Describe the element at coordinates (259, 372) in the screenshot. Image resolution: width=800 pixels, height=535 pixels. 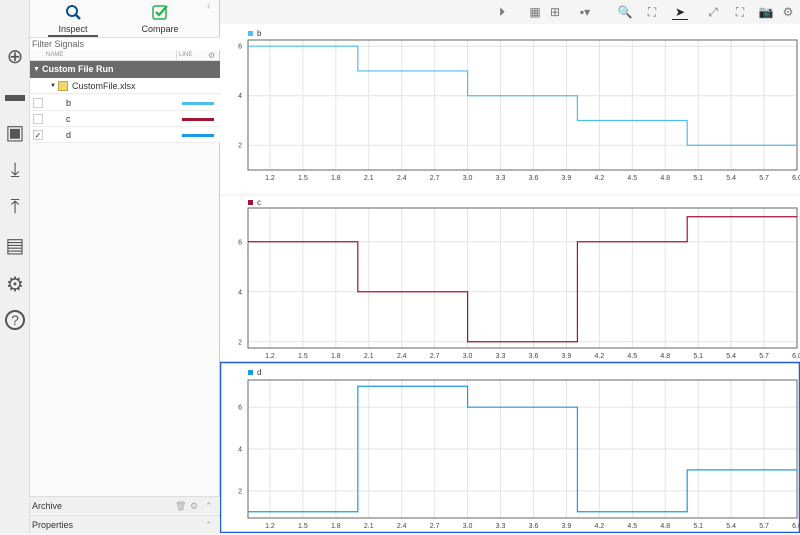
I see `legend-label: d` at that location.